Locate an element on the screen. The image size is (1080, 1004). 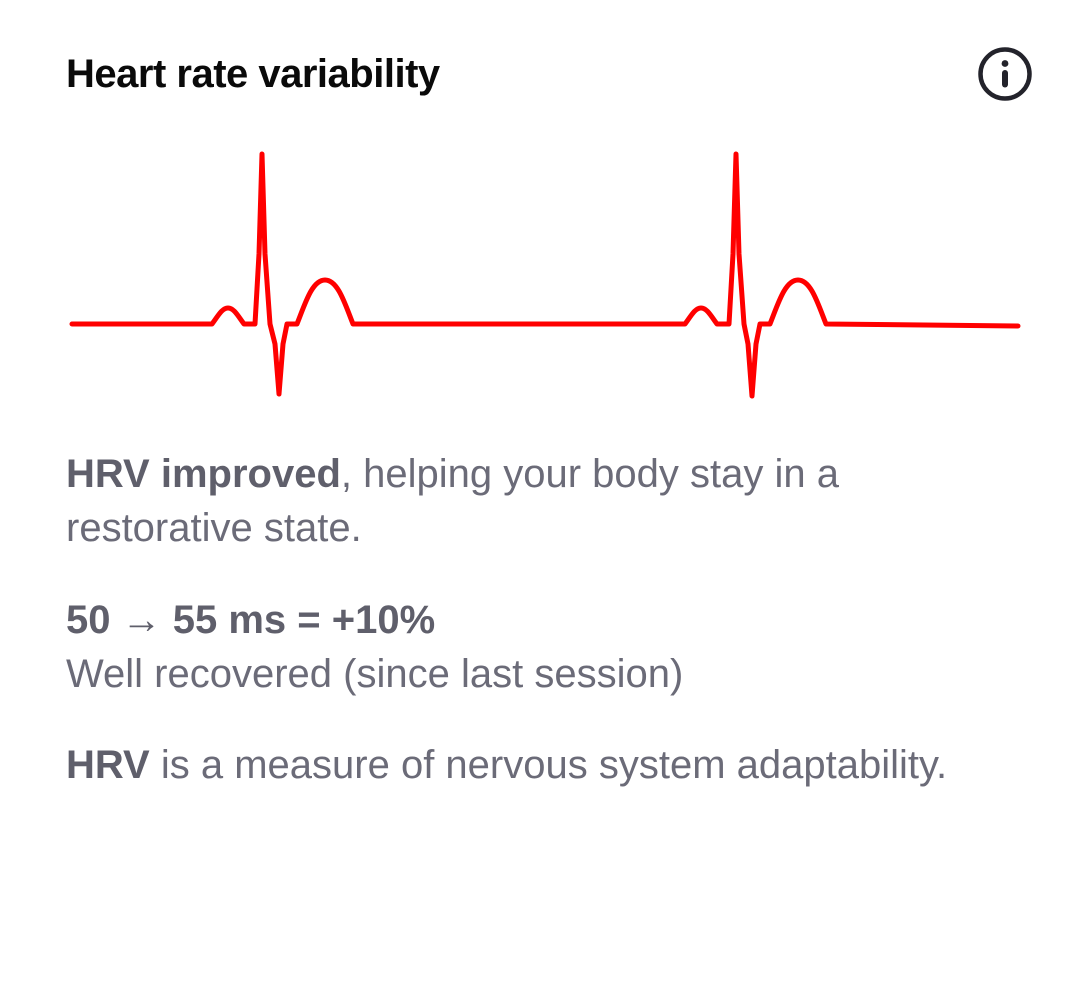
info-circle-icon is located at coordinates (1005, 74).